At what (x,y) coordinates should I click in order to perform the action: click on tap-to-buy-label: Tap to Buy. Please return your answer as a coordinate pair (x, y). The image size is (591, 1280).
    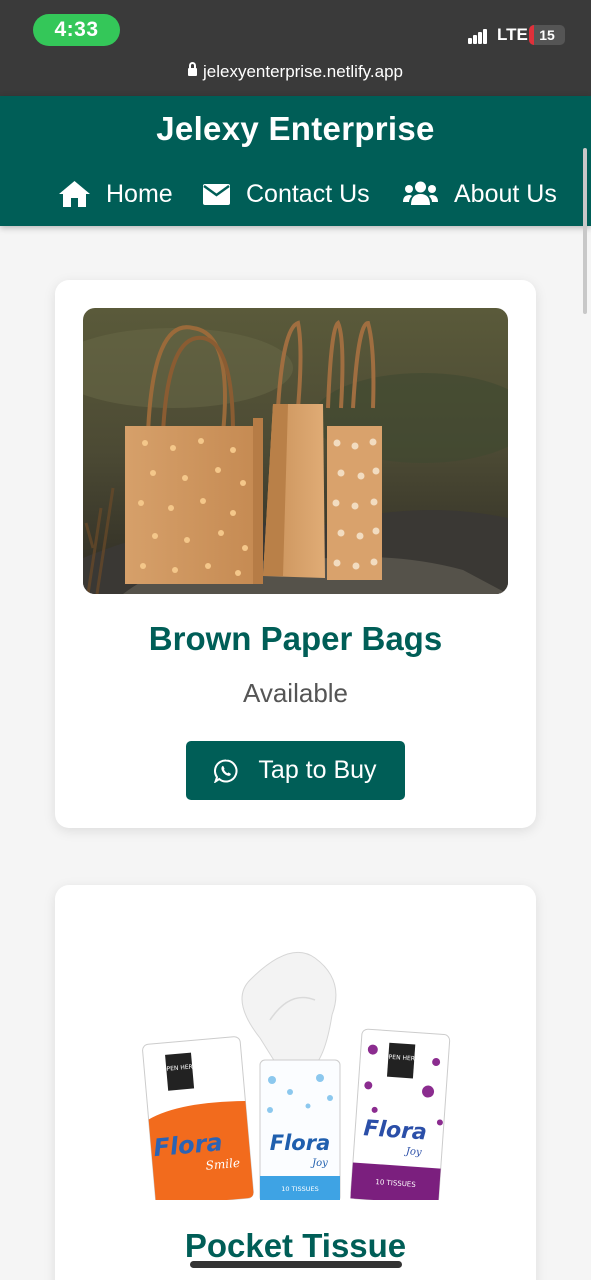
    Looking at the image, I should click on (317, 770).